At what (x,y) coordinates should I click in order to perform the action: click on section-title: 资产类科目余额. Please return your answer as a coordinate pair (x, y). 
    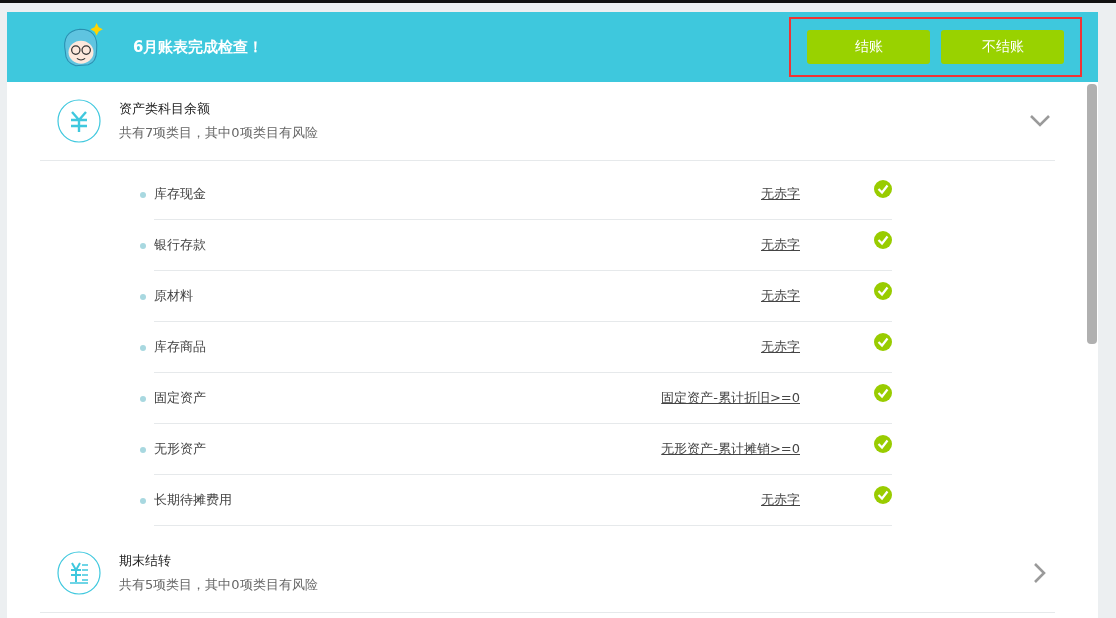
    Looking at the image, I should click on (165, 109).